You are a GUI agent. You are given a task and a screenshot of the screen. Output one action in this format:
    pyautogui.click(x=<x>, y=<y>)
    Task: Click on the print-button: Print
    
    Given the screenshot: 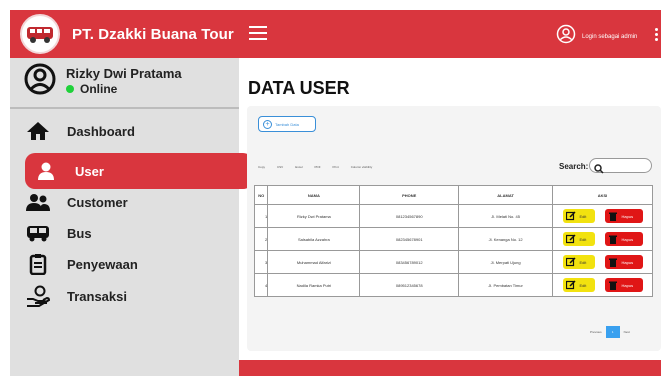 What is the action you would take?
    pyautogui.click(x=336, y=167)
    